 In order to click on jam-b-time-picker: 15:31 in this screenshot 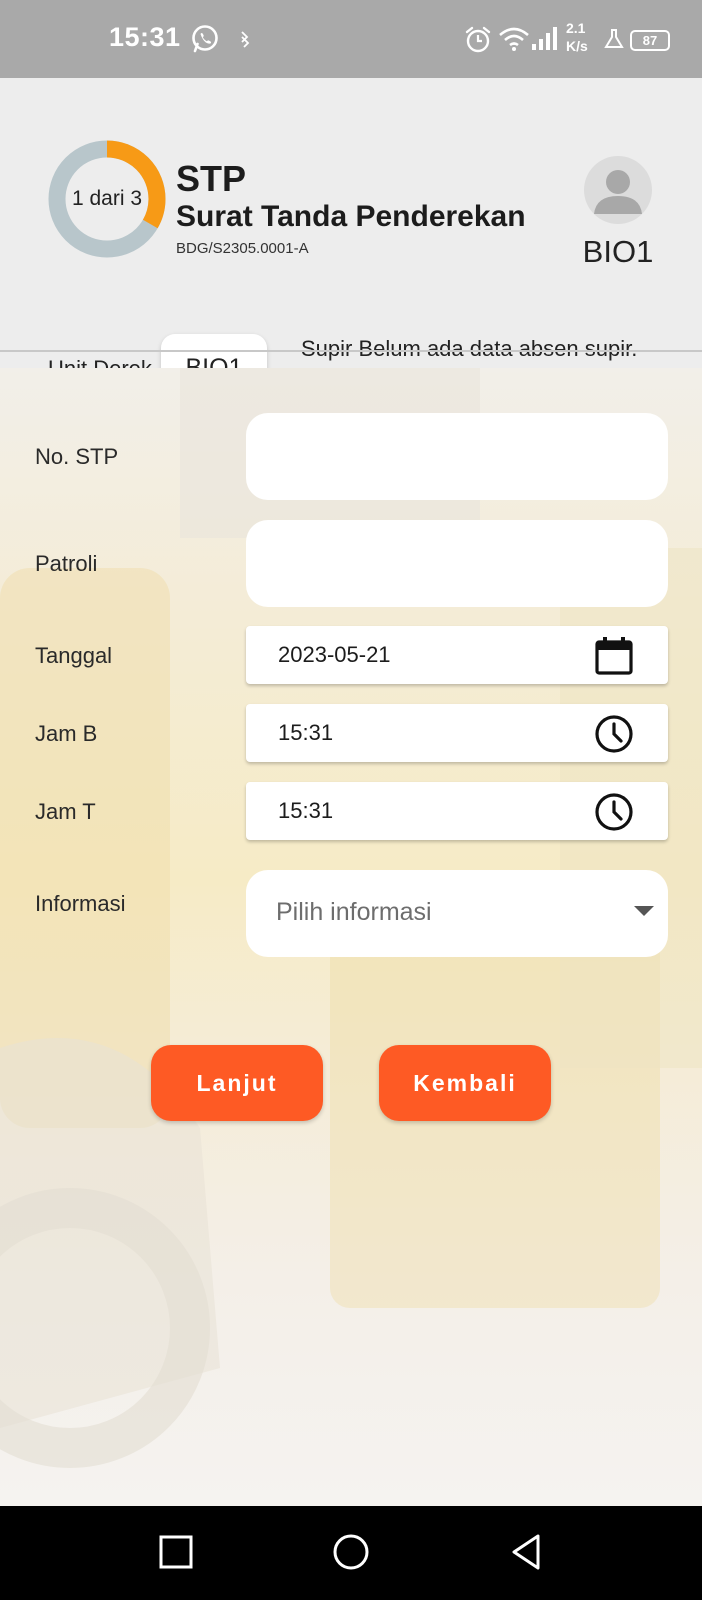, I will do `click(457, 733)`.